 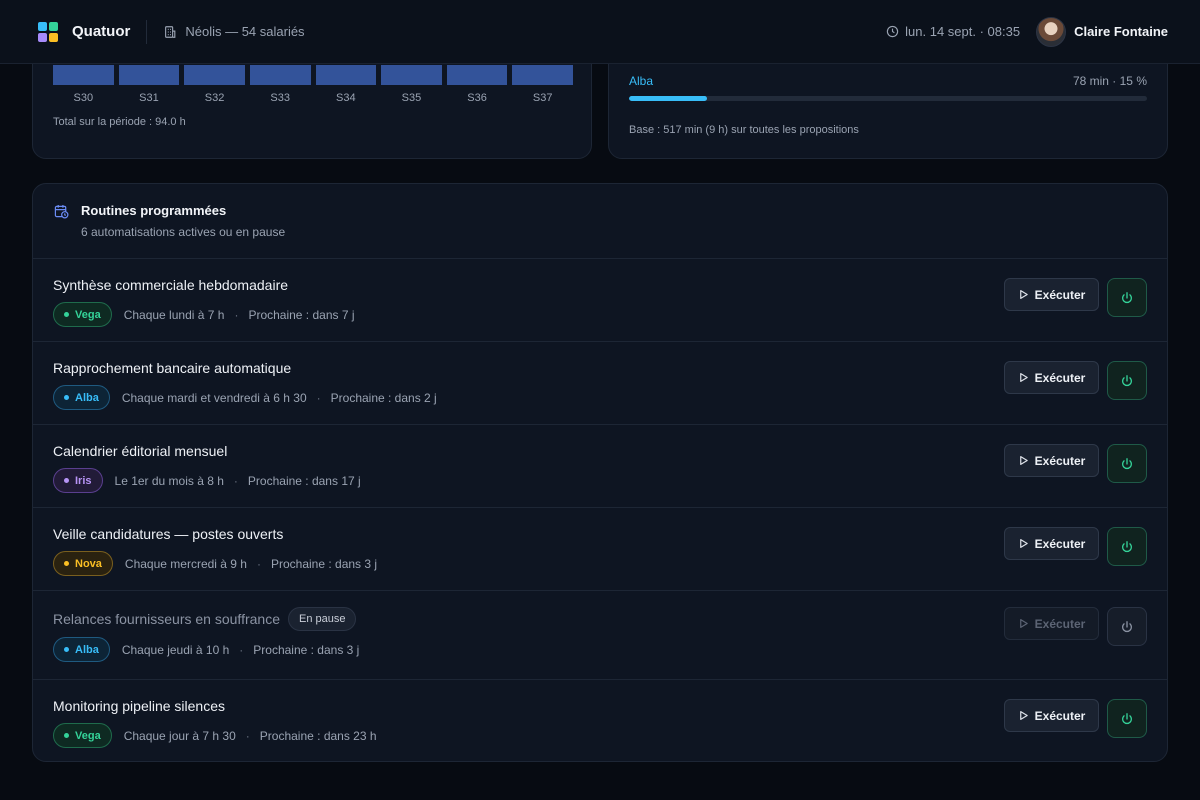 What do you see at coordinates (322, 619) in the screenshot?
I see `paused-badge: En pause` at bounding box center [322, 619].